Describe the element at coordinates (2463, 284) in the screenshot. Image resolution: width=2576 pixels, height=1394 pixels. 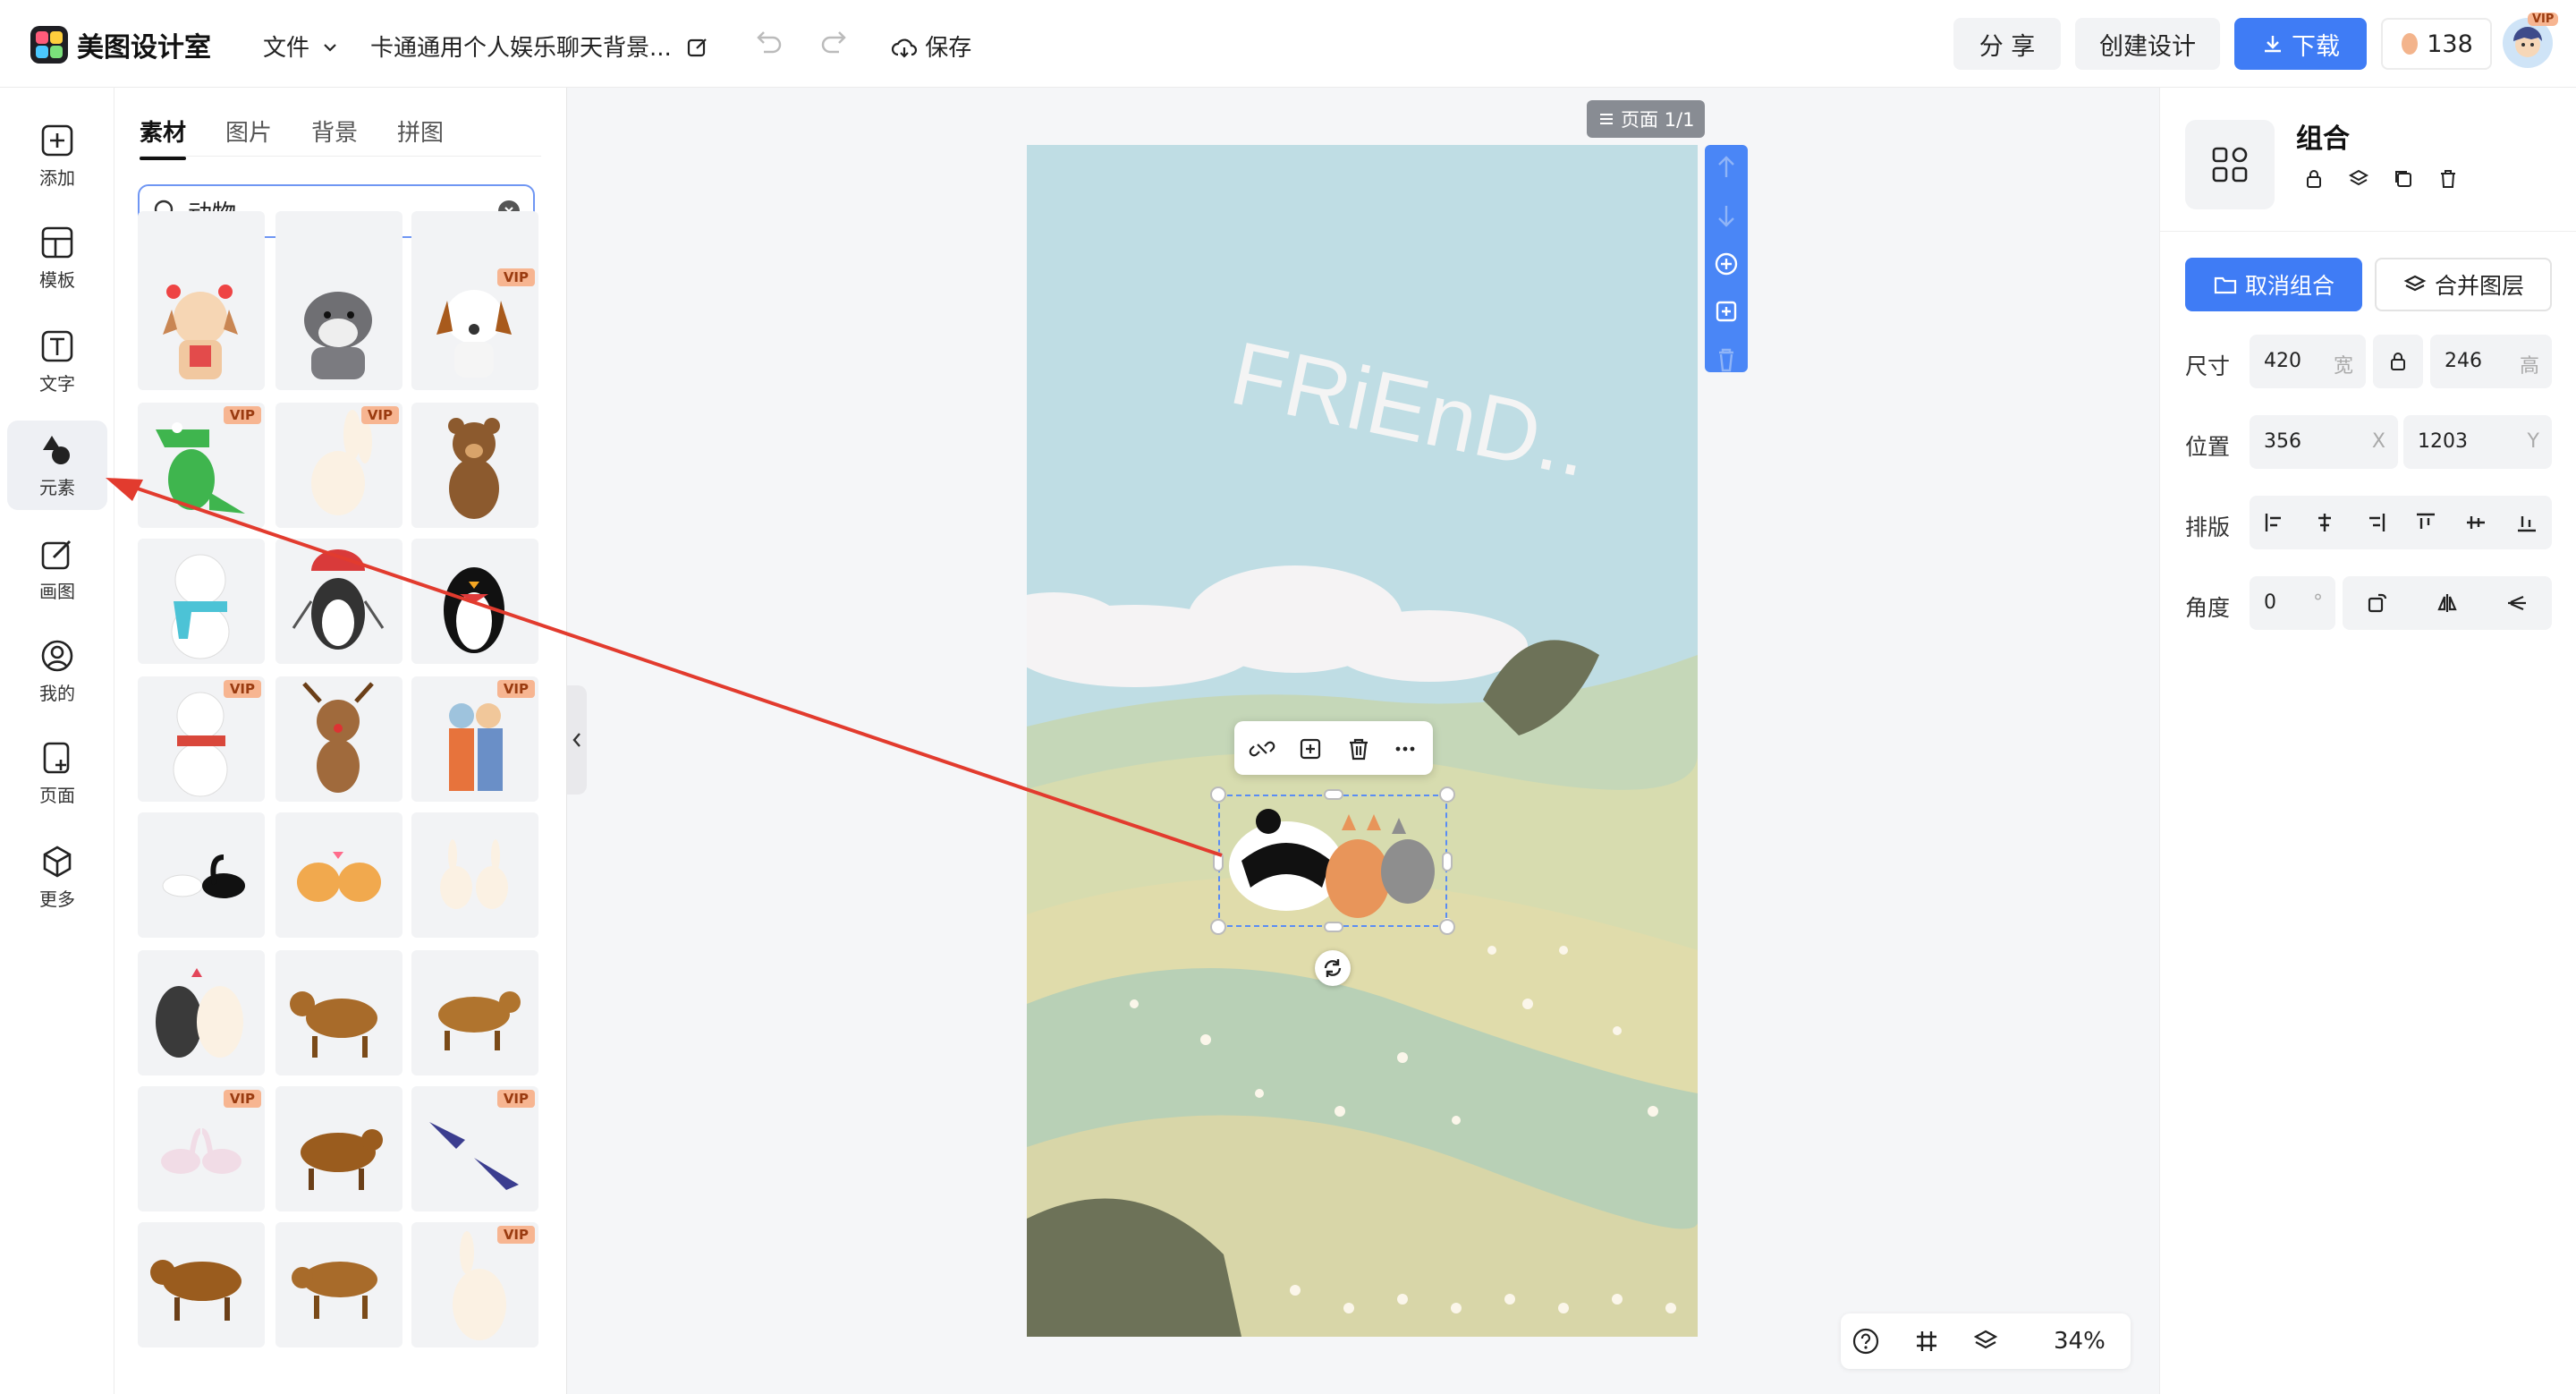
I see `merge-layers-button: 合并图层` at that location.